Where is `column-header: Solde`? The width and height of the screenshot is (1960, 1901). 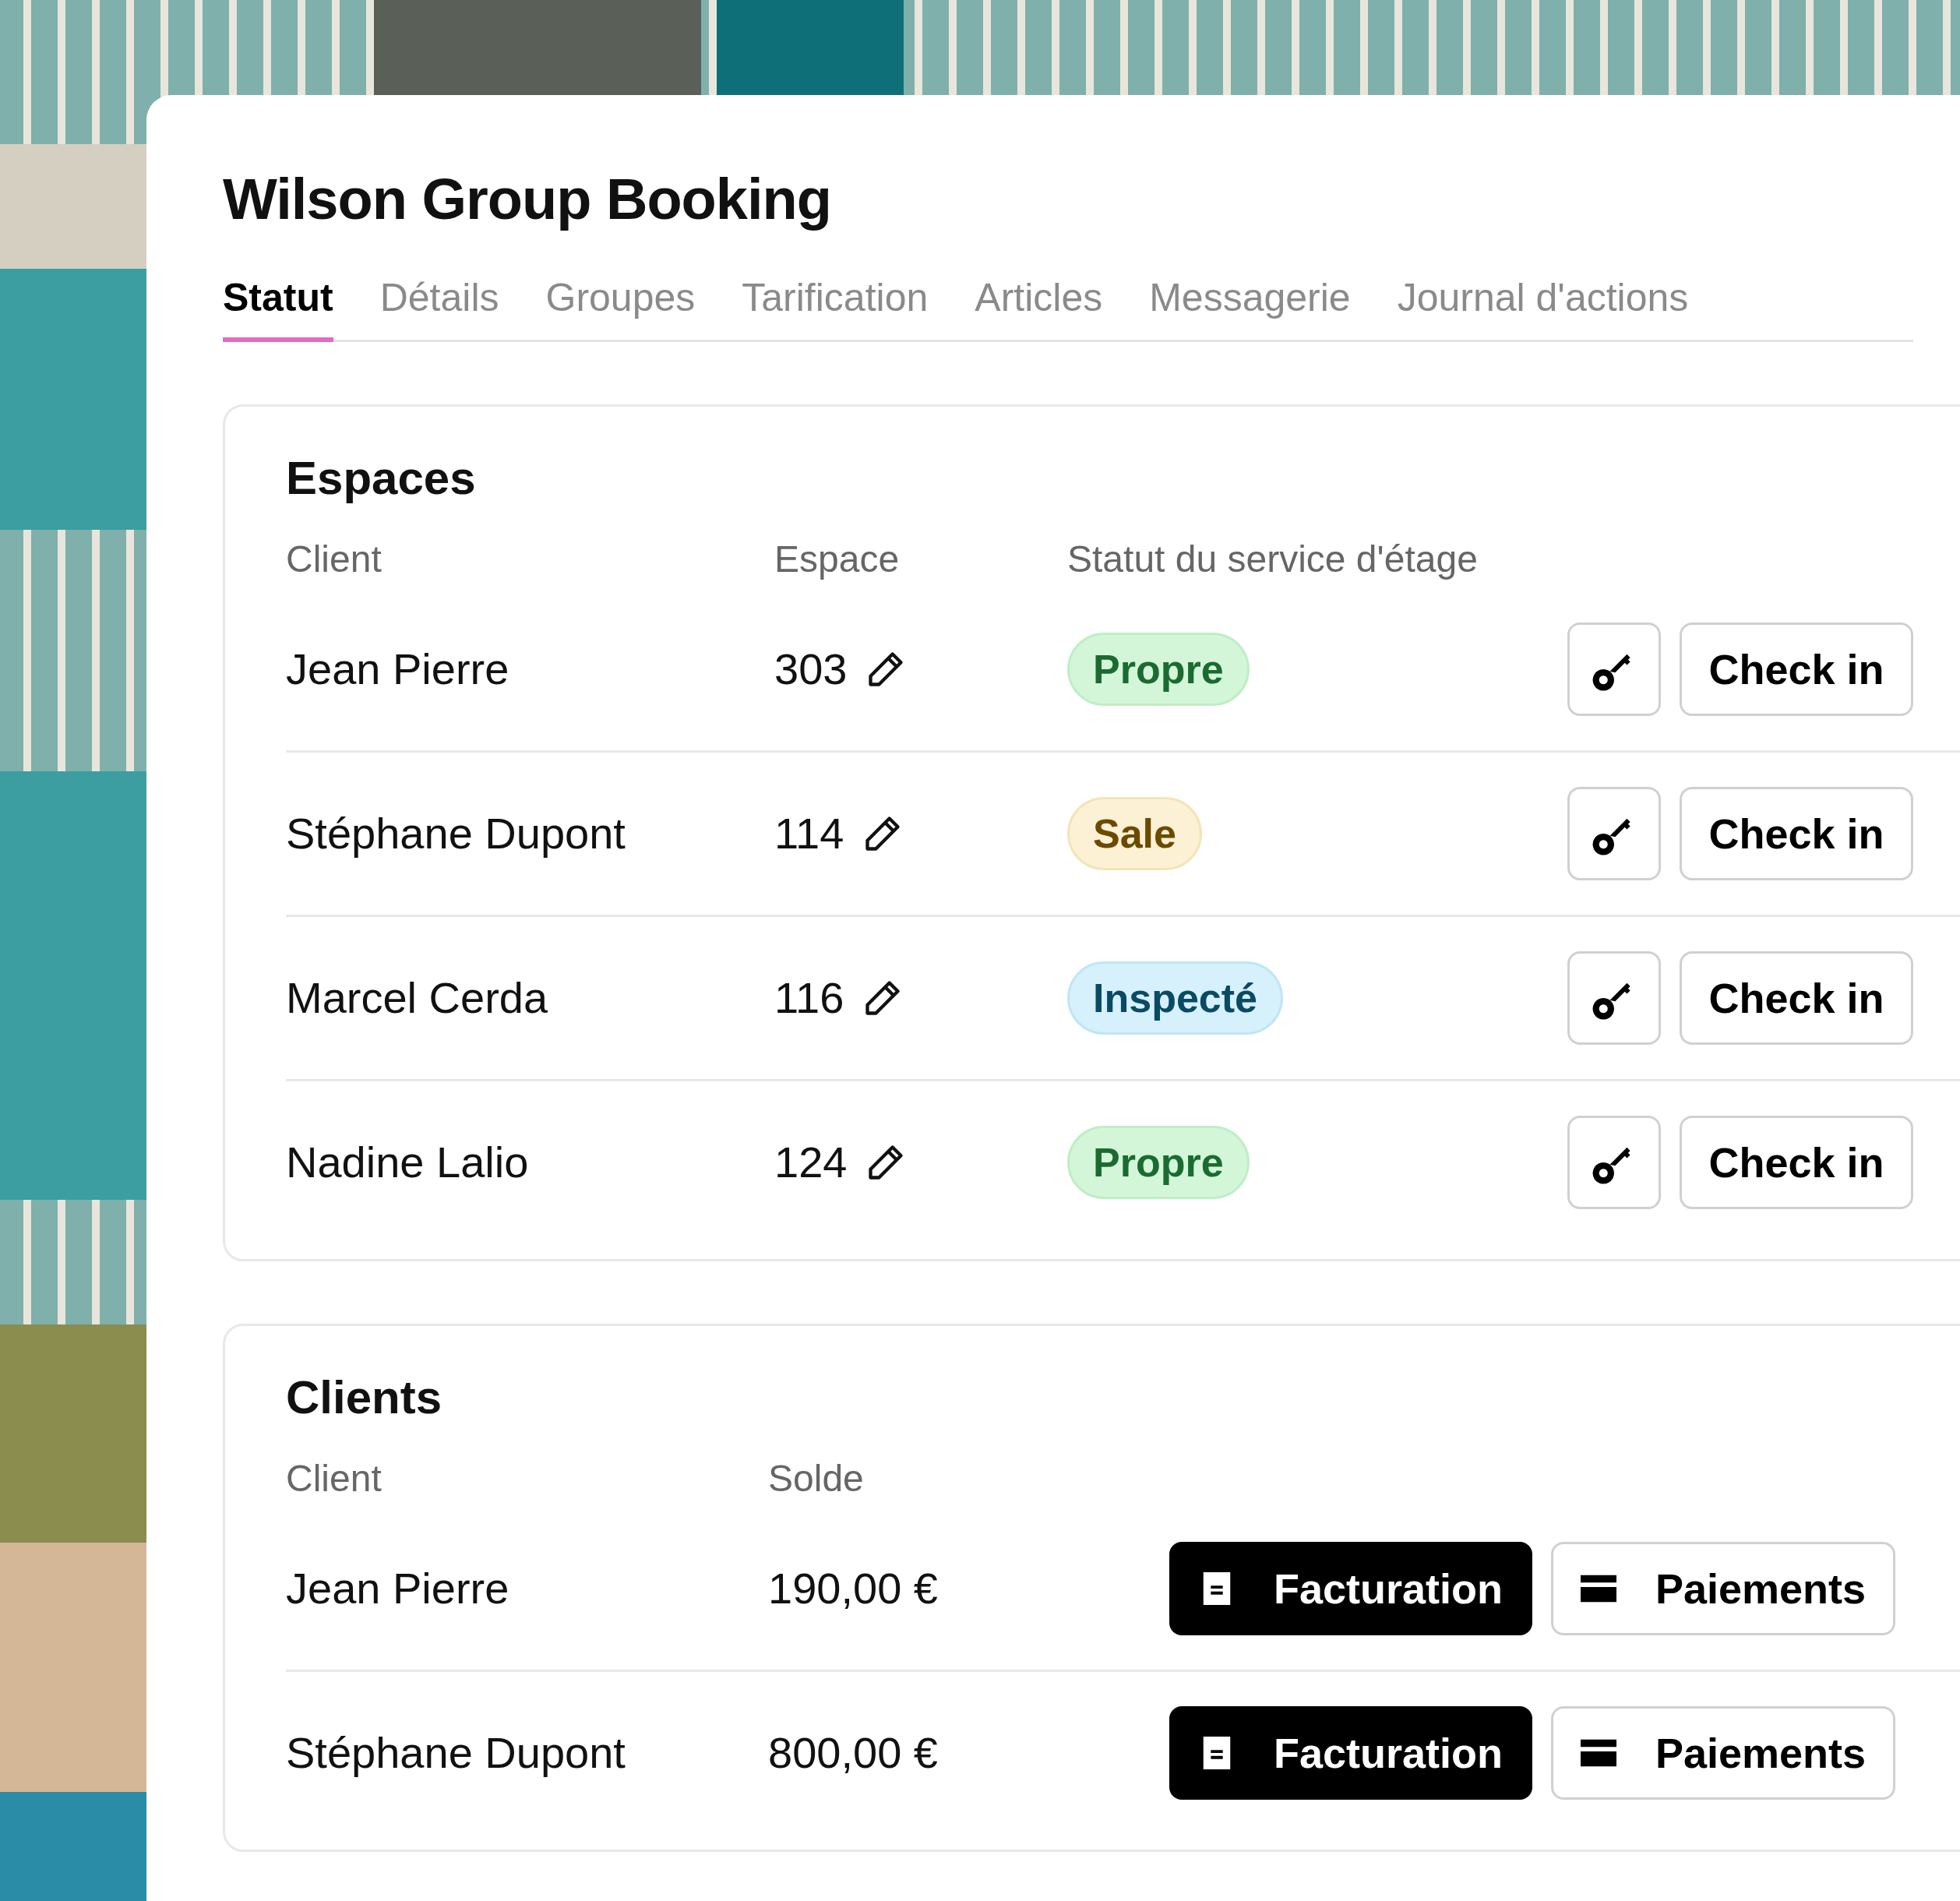
column-header: Solde is located at coordinates (816, 1478).